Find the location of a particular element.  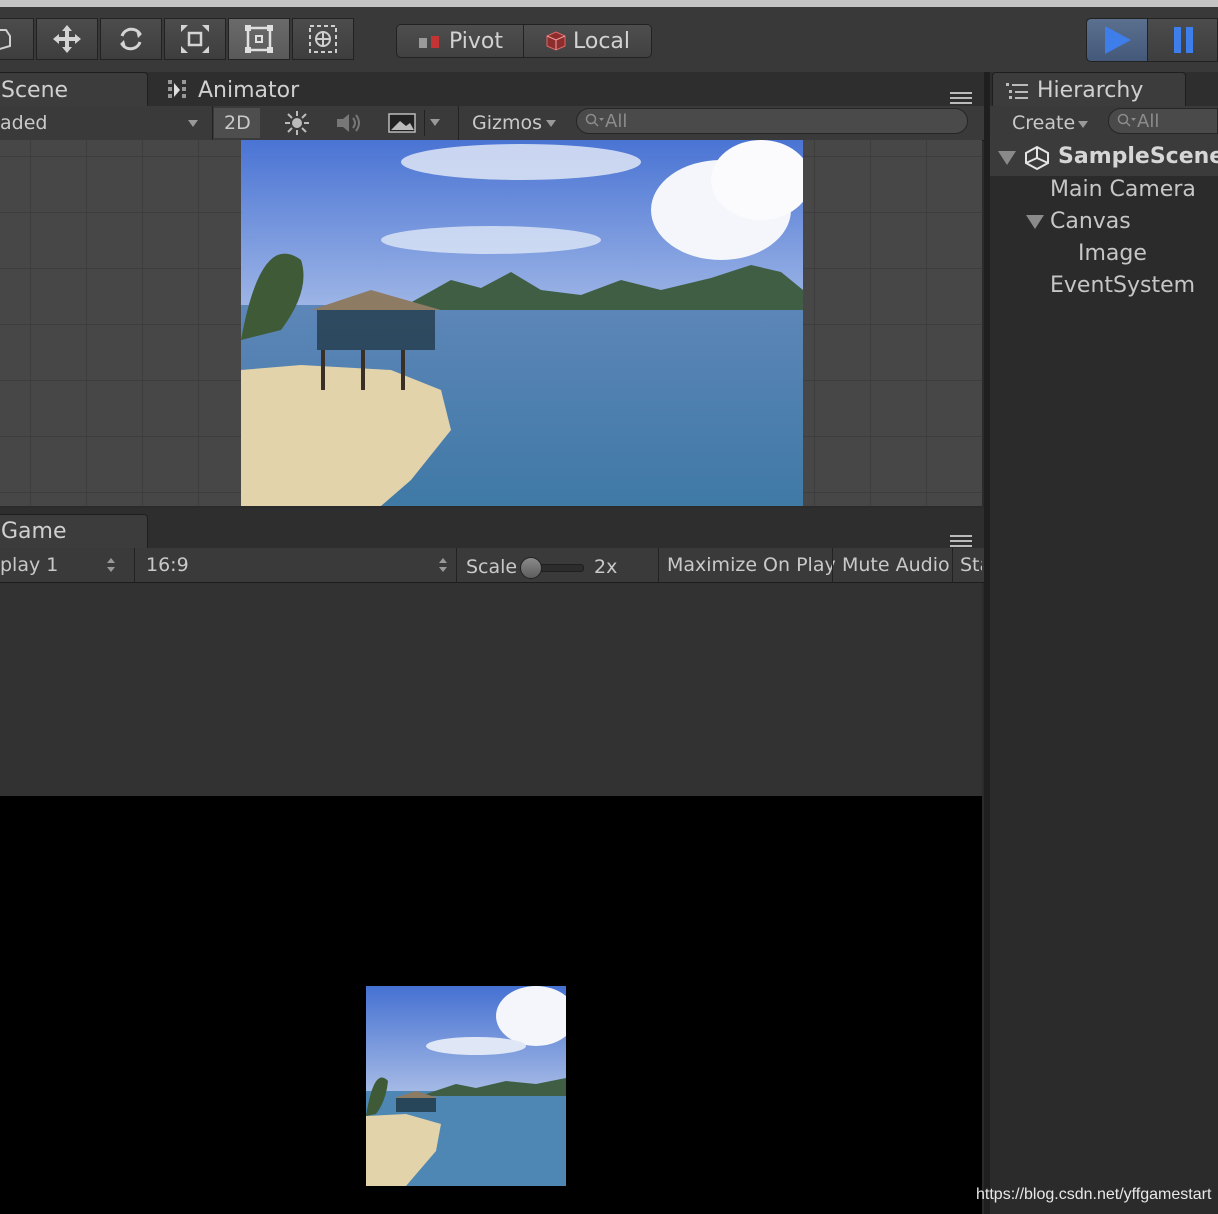

hierarchy-item-canvas: Canvas is located at coordinates (1090, 221).